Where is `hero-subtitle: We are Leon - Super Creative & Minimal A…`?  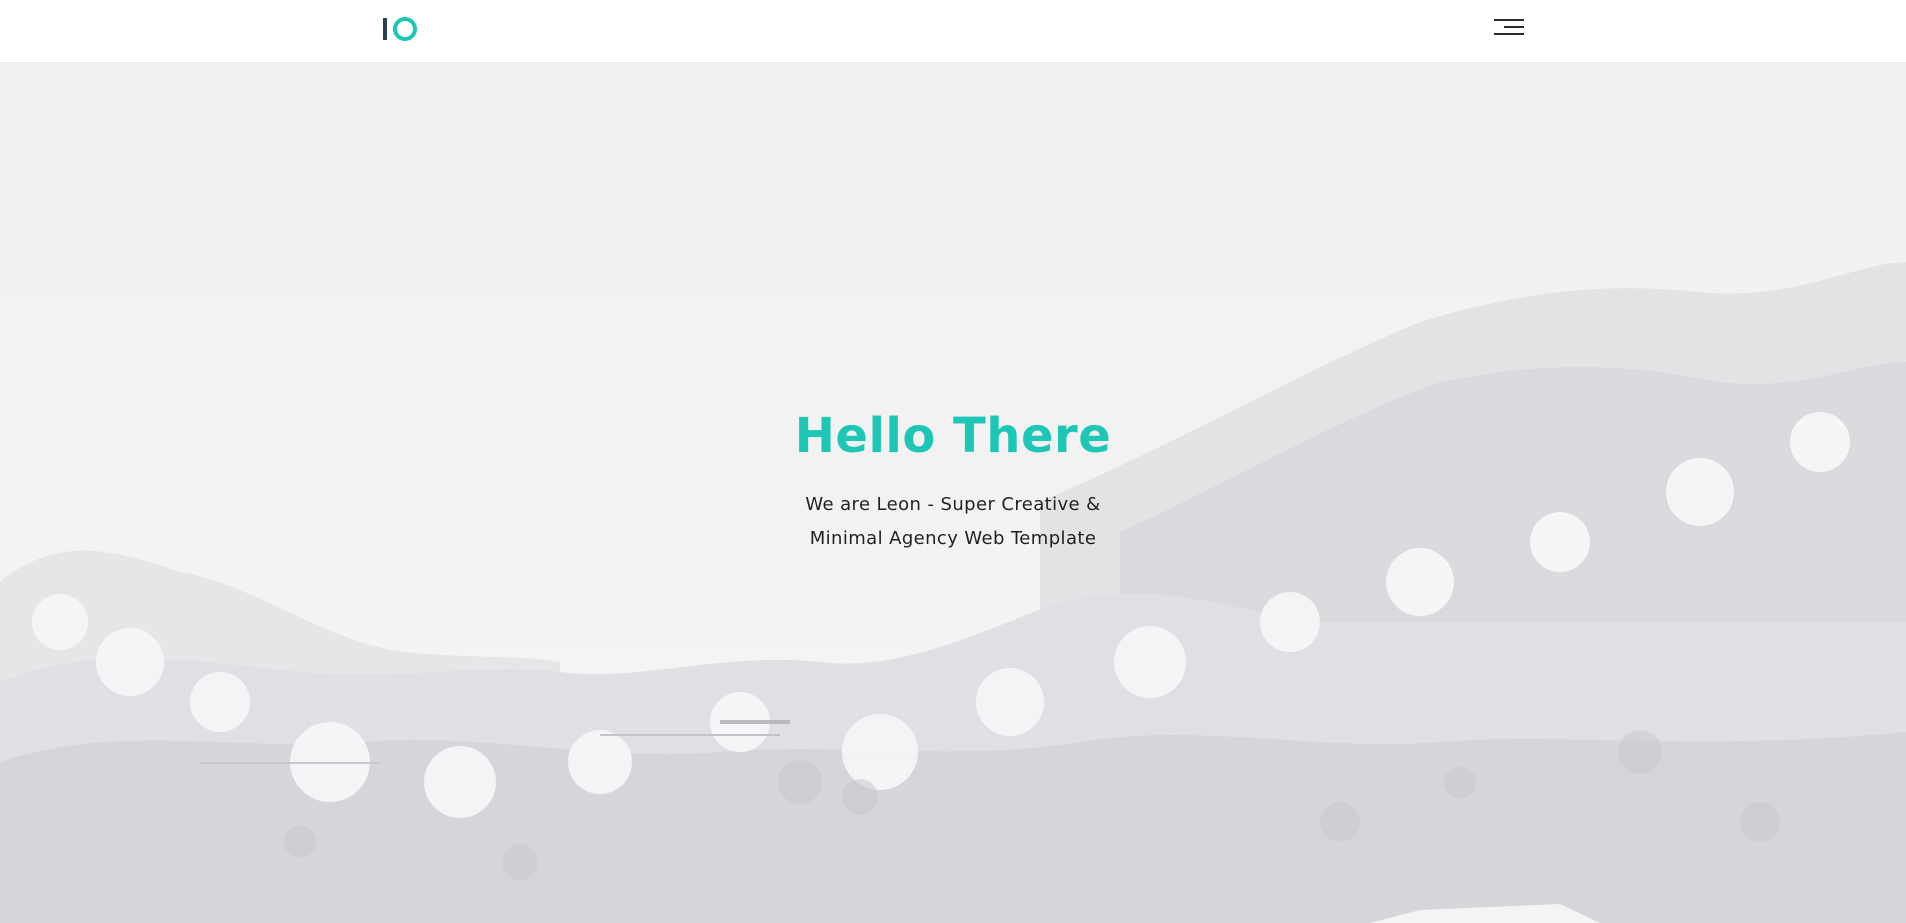
hero-subtitle: We are Leon - Super Creative & Minimal A… is located at coordinates (953, 521).